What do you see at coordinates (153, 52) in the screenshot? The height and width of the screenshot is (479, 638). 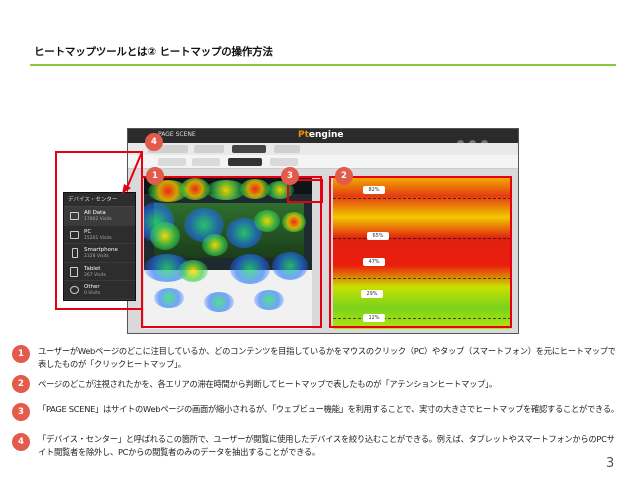 I see `slide-title: ヒートマップツールとは② ヒートマップの操作方法` at bounding box center [153, 52].